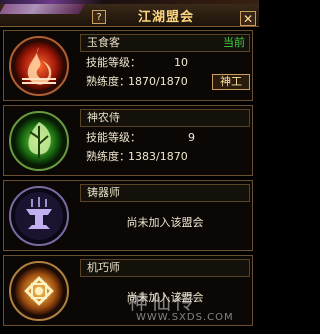 This screenshot has width=320, height=334. What do you see at coordinates (158, 81) in the screenshot?
I see `proficiency-value: 1870/1870` at bounding box center [158, 81].